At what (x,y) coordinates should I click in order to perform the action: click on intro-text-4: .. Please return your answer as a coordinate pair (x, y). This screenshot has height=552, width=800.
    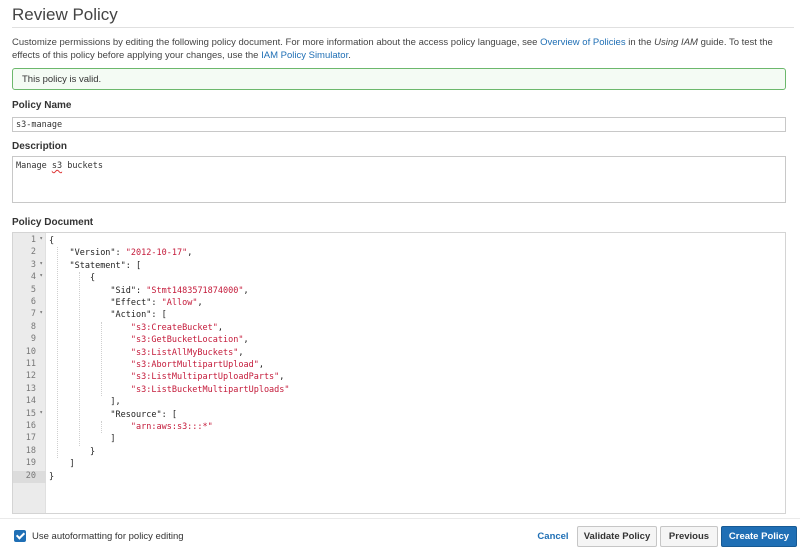
    Looking at the image, I should click on (349, 55).